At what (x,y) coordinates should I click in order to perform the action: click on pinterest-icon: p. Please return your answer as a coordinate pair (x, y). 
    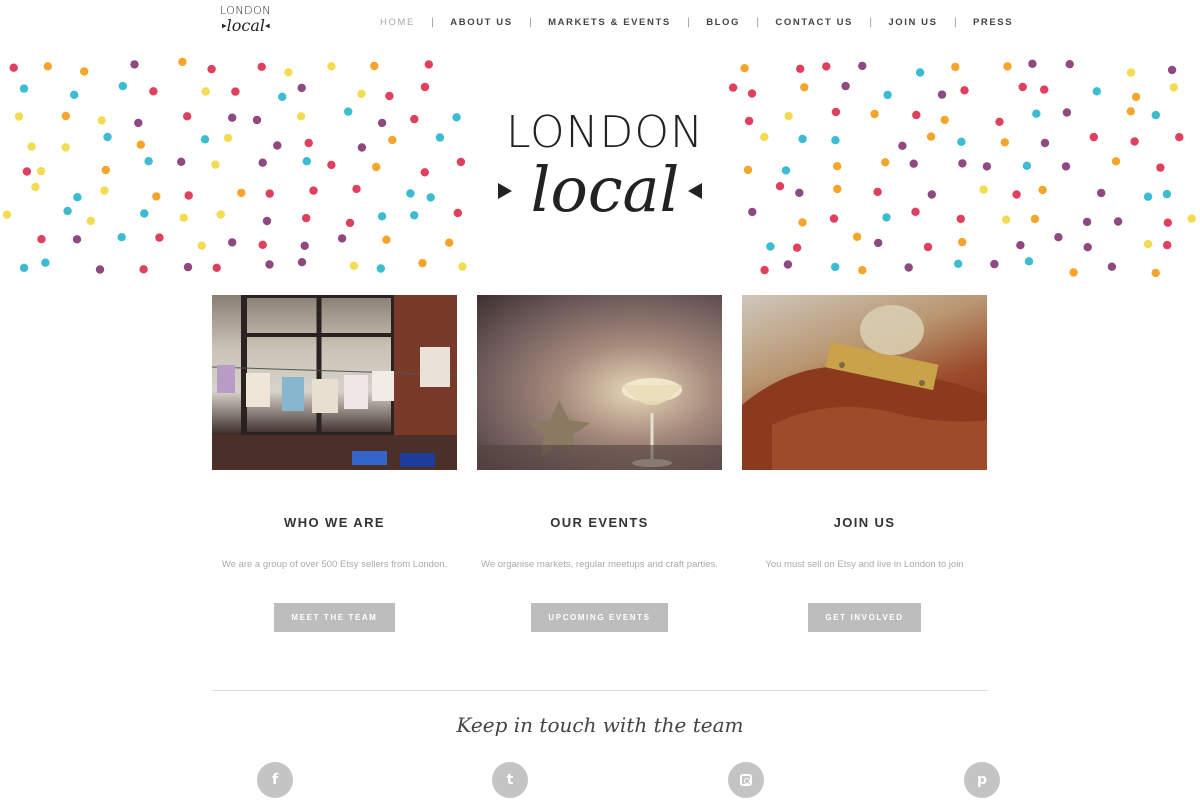
    Looking at the image, I should click on (982, 780).